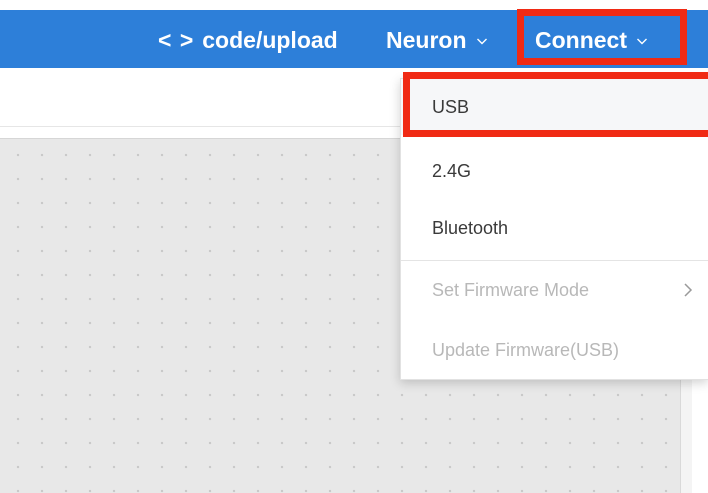 This screenshot has width=708, height=493. What do you see at coordinates (554, 260) in the screenshot?
I see `menu-separator` at bounding box center [554, 260].